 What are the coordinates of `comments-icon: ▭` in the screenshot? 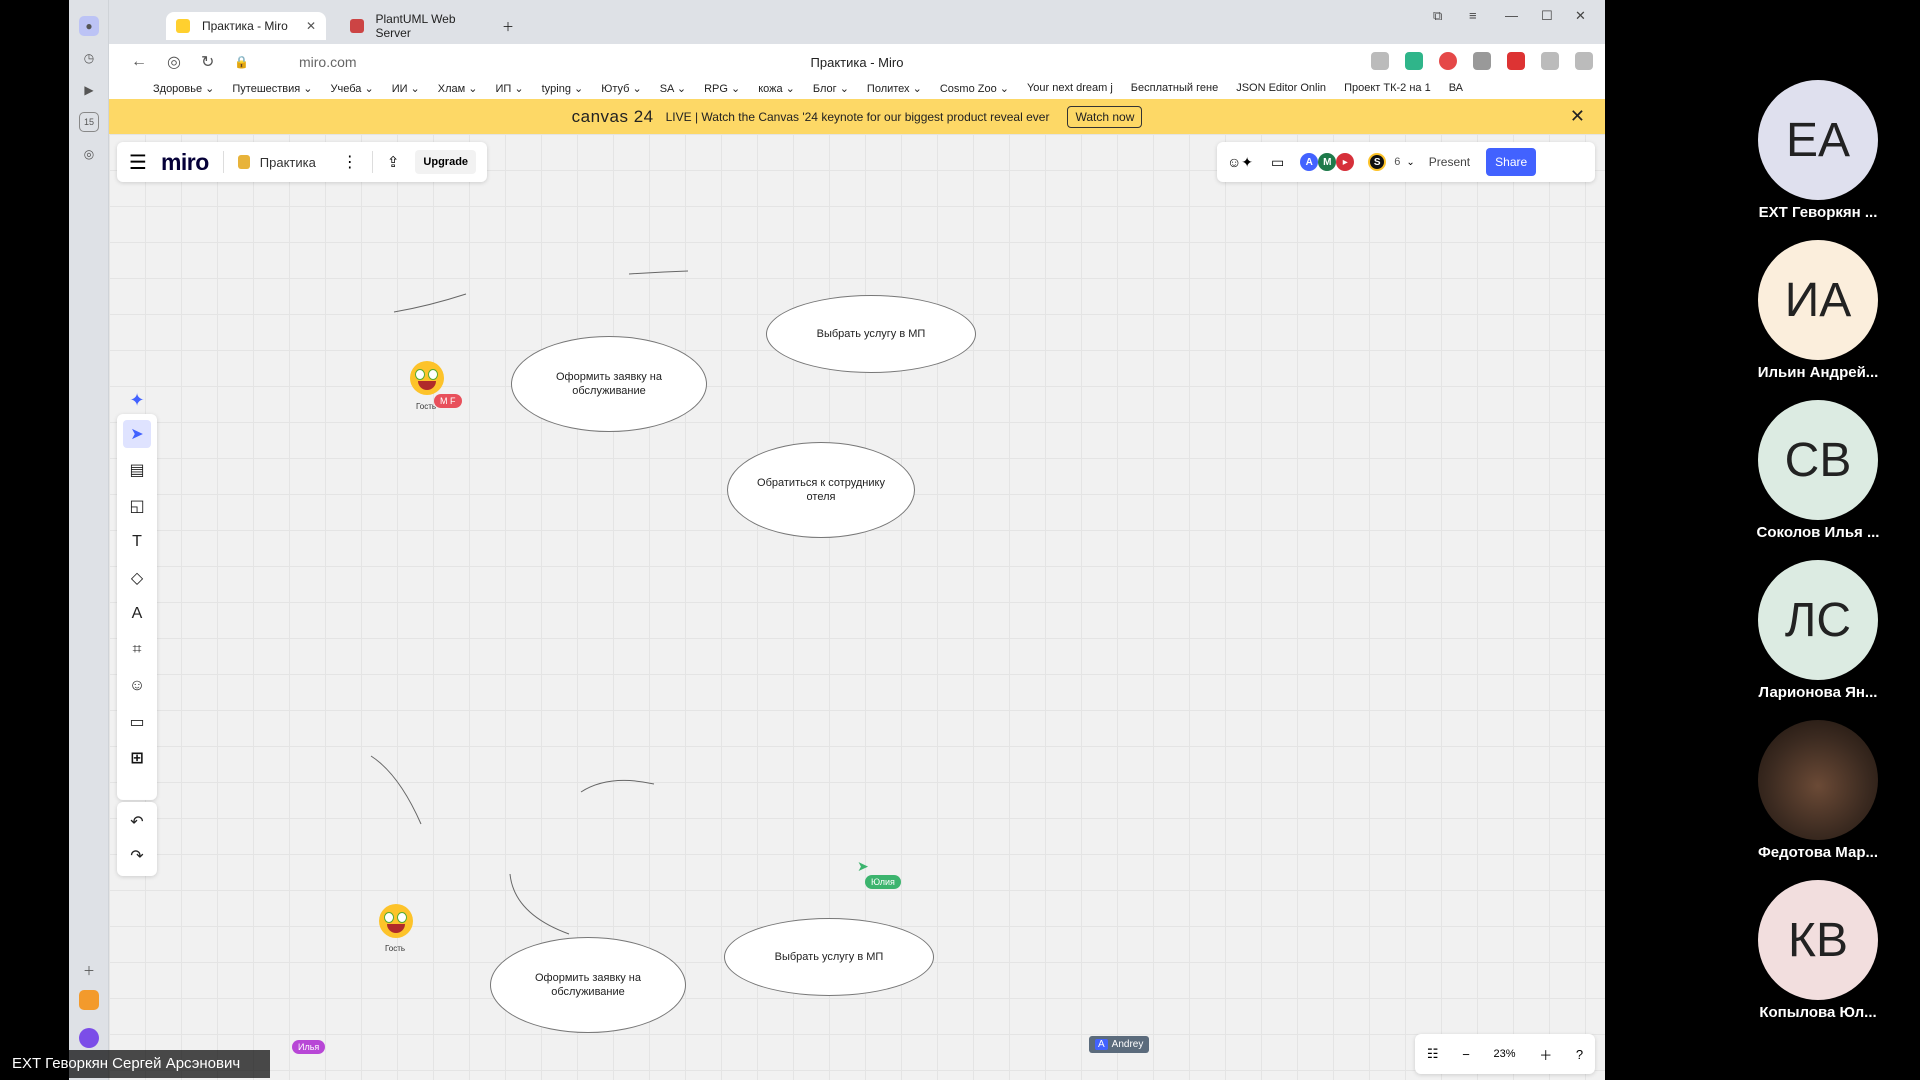 It's located at (1277, 162).